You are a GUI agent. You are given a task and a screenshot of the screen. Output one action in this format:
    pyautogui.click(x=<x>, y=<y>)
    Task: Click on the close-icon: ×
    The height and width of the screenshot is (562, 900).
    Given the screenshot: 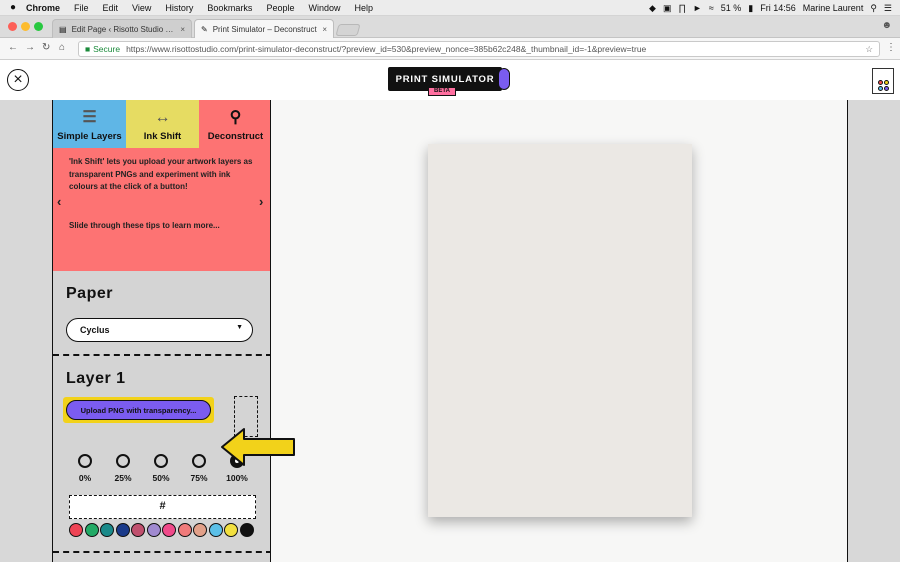 What is the action you would take?
    pyautogui.click(x=18, y=80)
    